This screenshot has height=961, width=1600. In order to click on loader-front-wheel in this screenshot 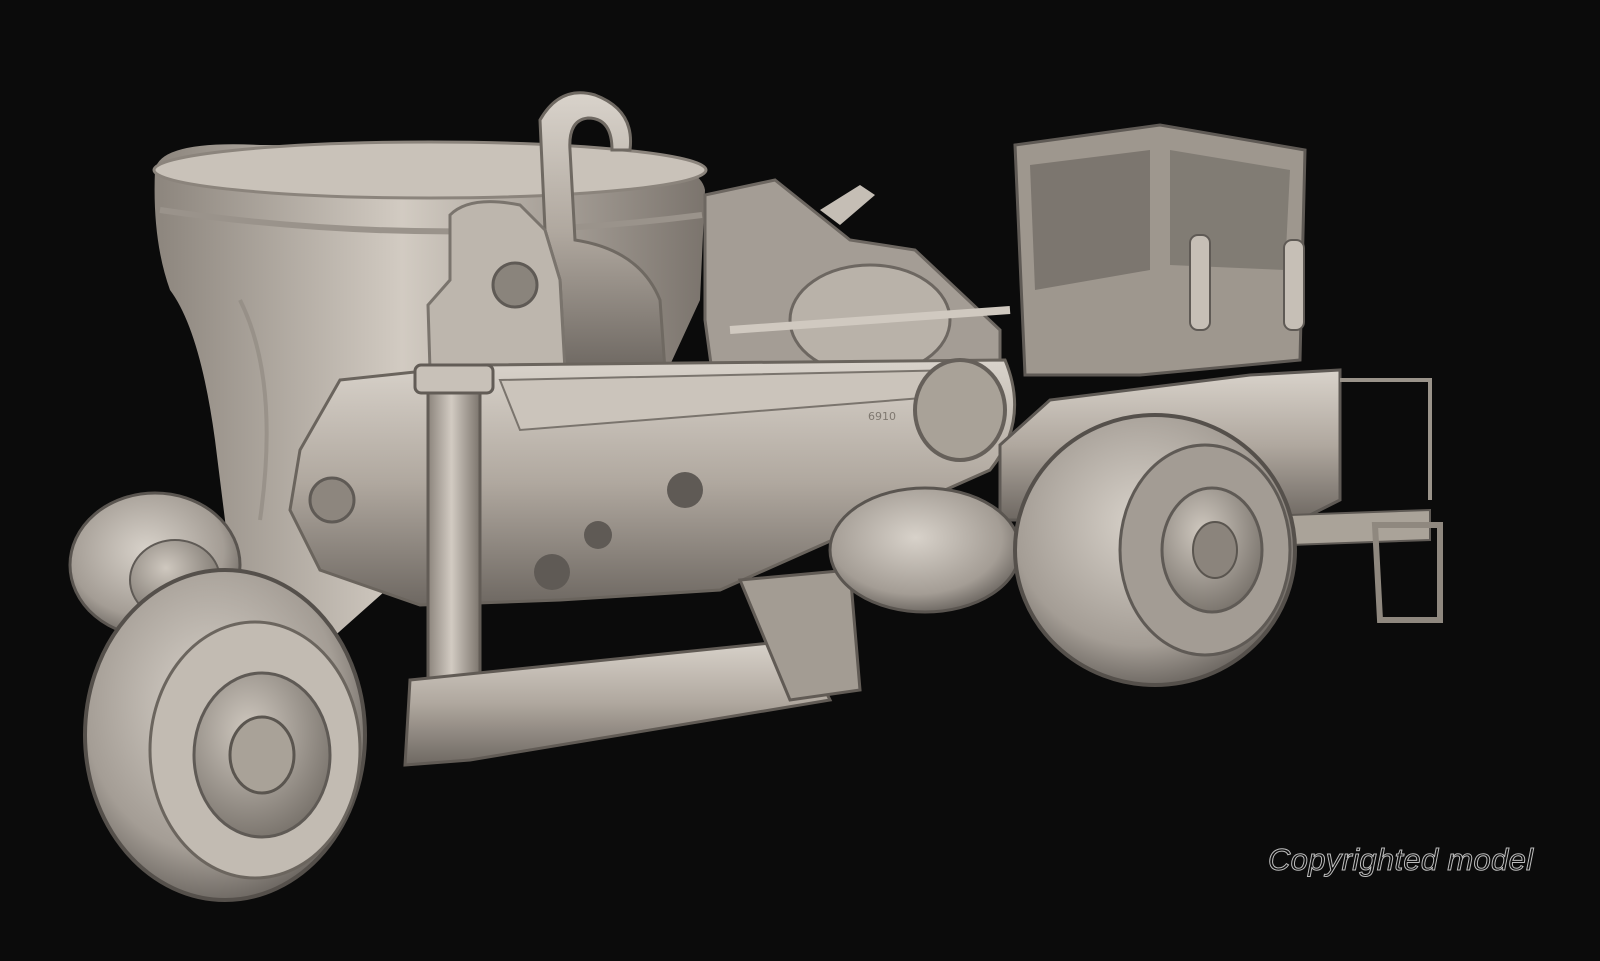, I will do `click(1155, 550)`.